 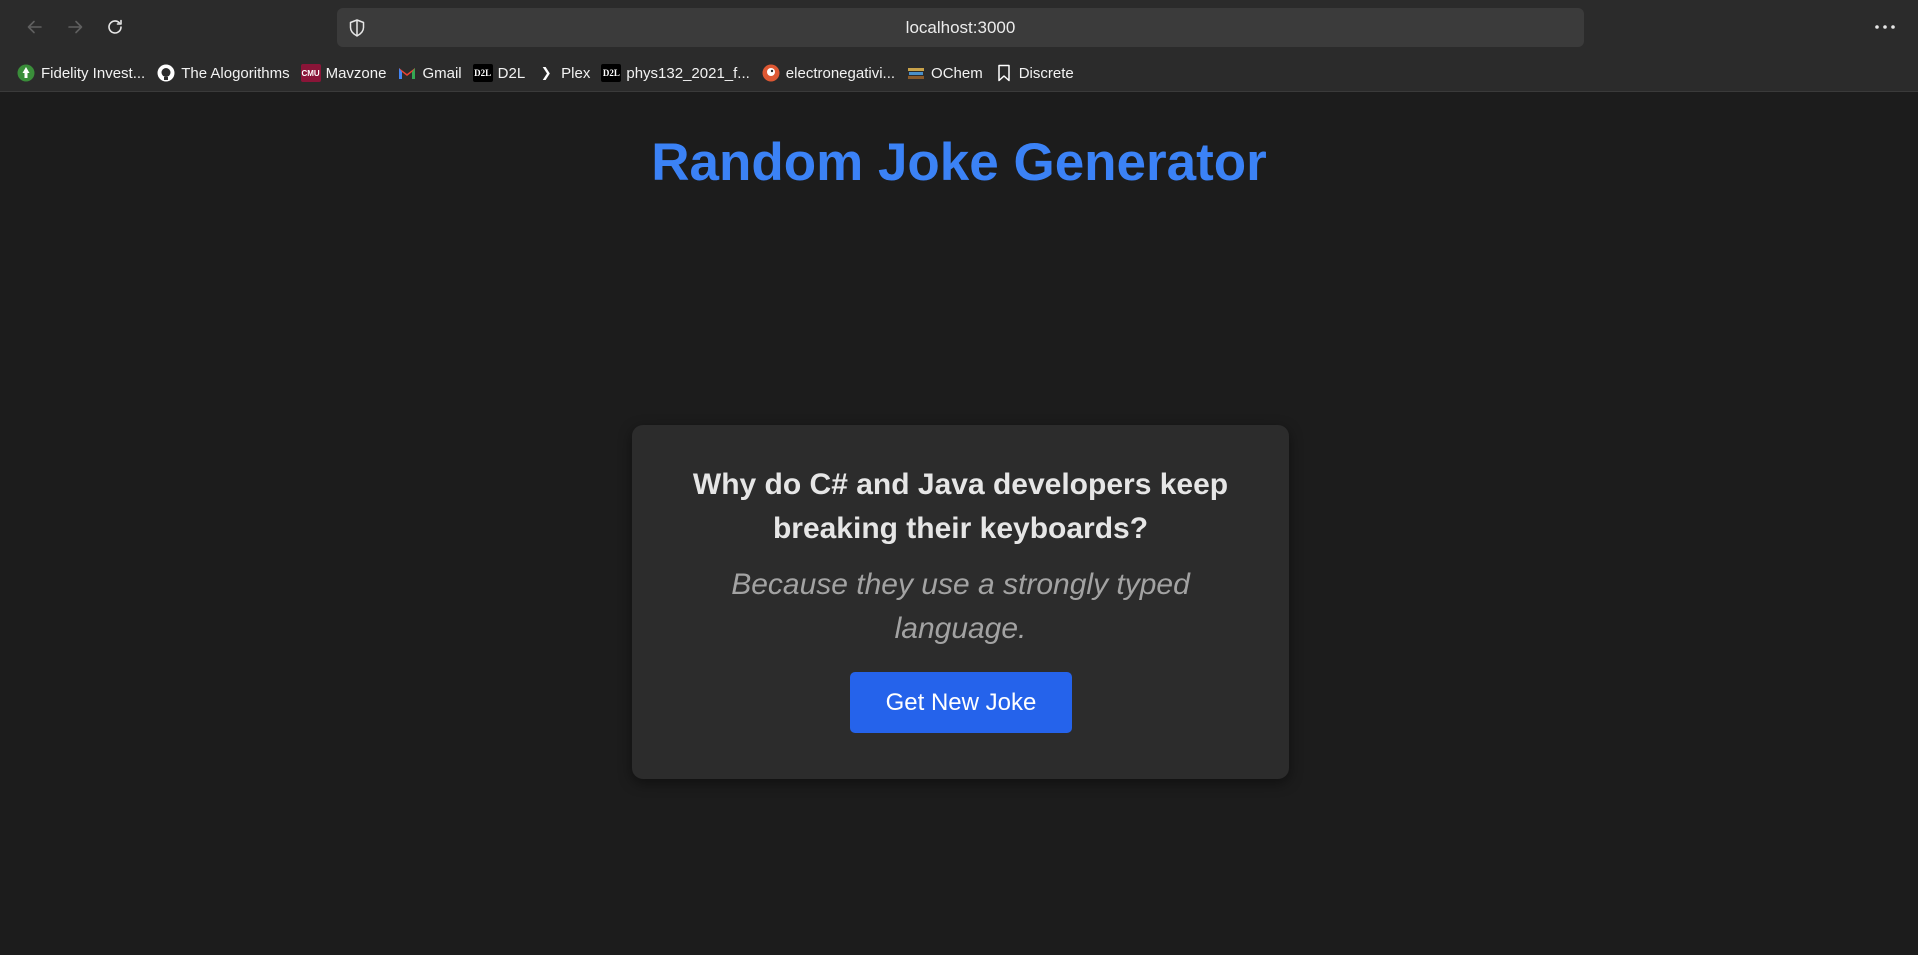 What do you see at coordinates (546, 72) in the screenshot?
I see `plex-icon: ❯` at bounding box center [546, 72].